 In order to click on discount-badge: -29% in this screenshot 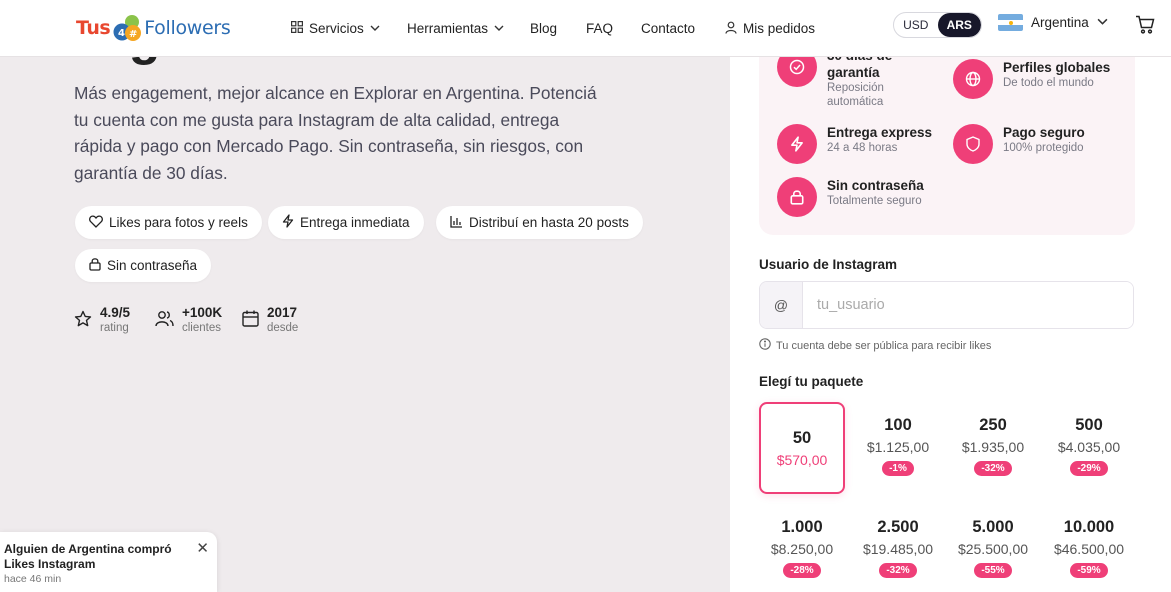, I will do `click(1089, 468)`.